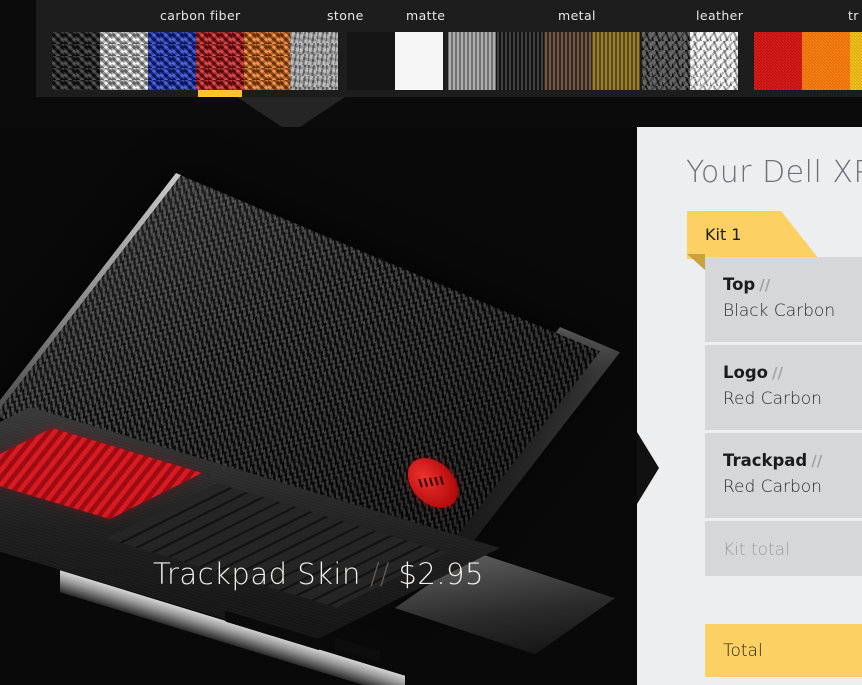 This screenshot has height=685, width=862. I want to click on kit-row-label: Top, so click(739, 284).